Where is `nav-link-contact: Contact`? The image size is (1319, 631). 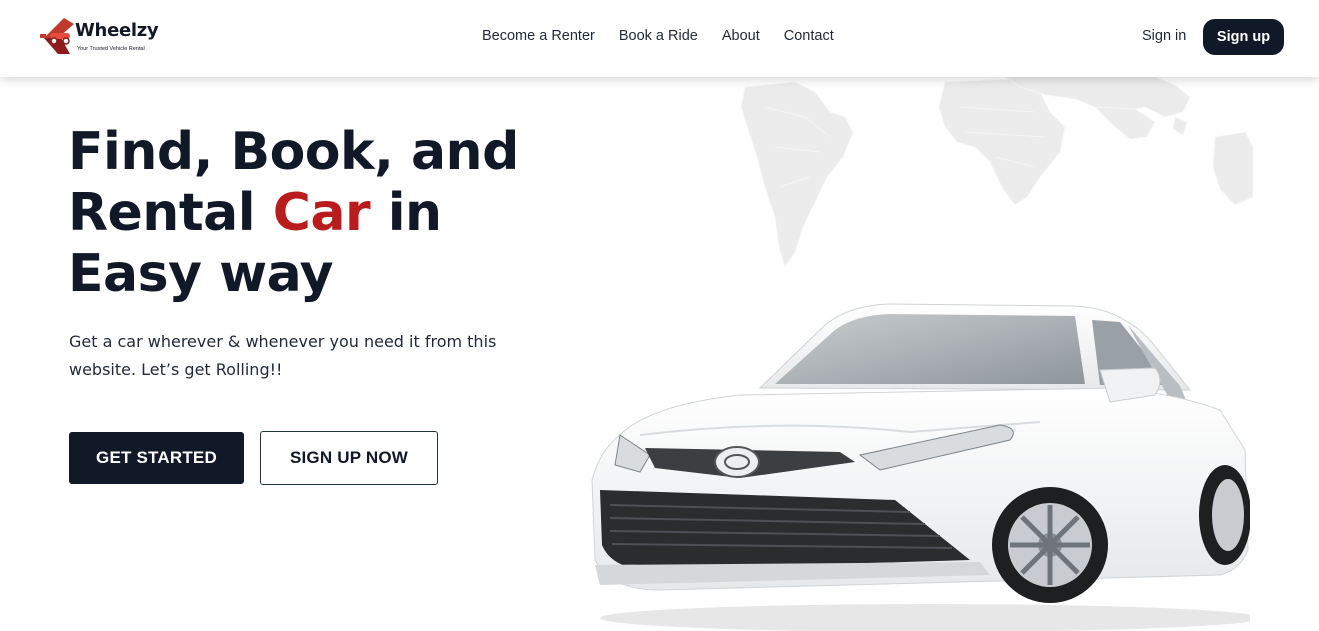
nav-link-contact: Contact is located at coordinates (809, 36).